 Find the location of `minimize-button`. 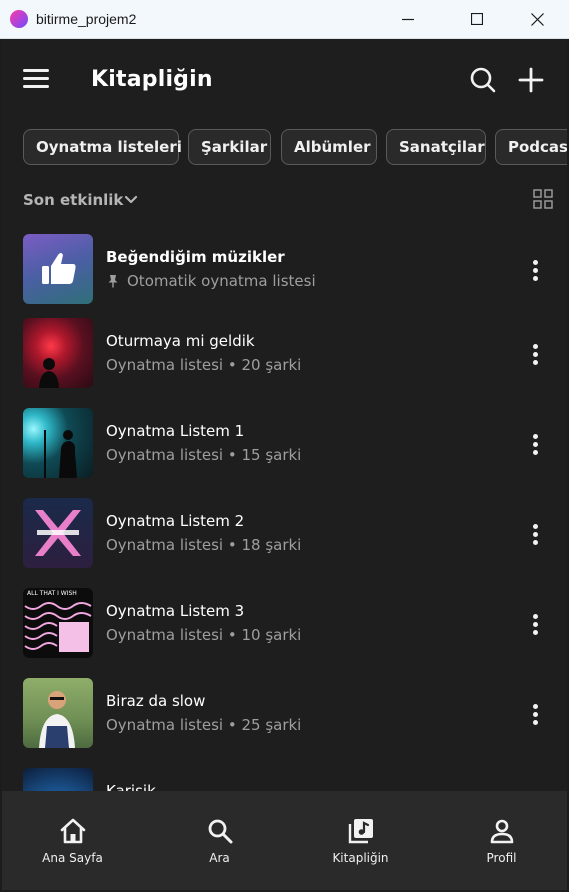

minimize-button is located at coordinates (408, 19).